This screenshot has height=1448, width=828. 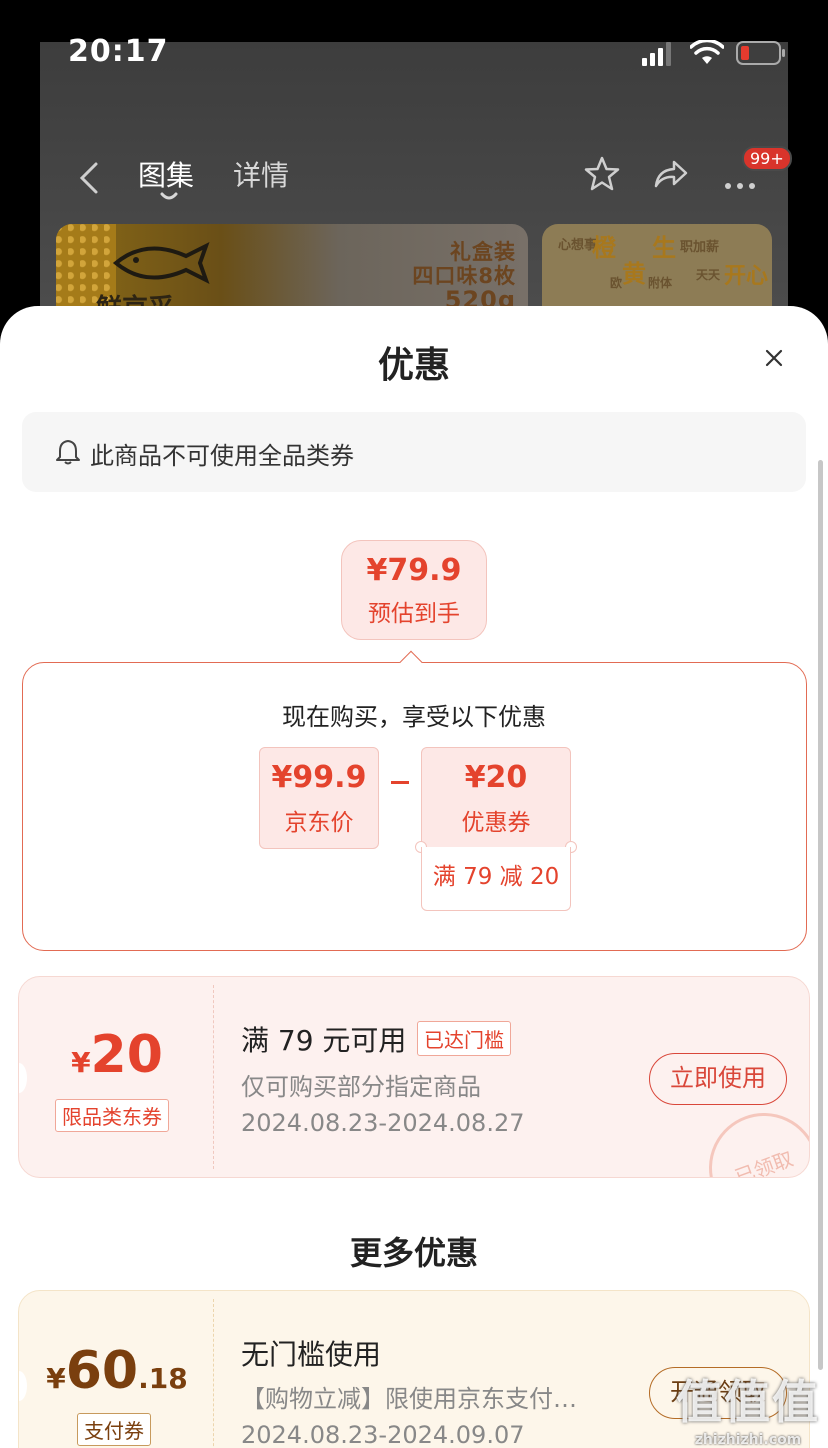 I want to click on estimated-price-pill: ¥79.9 预估到手, so click(x=414, y=590).